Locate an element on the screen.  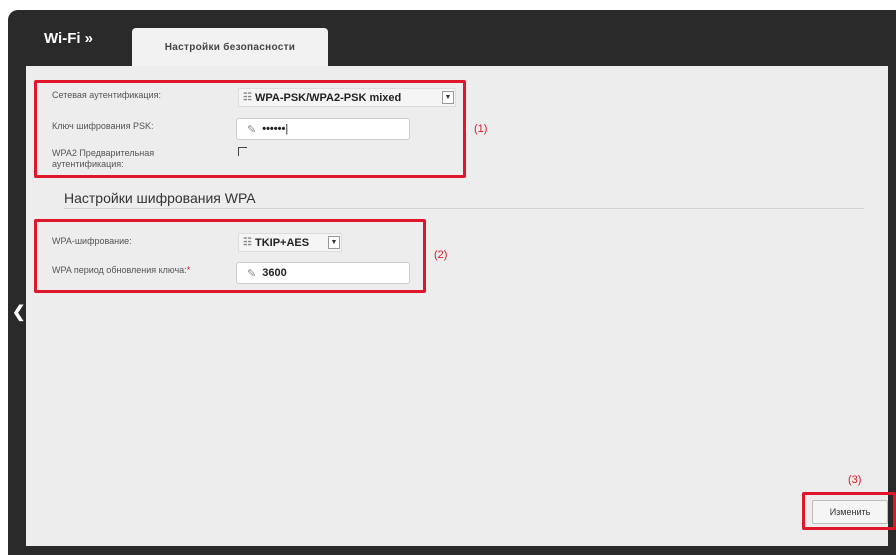
breadcrumb: Wi-Fi » is located at coordinates (68, 38).